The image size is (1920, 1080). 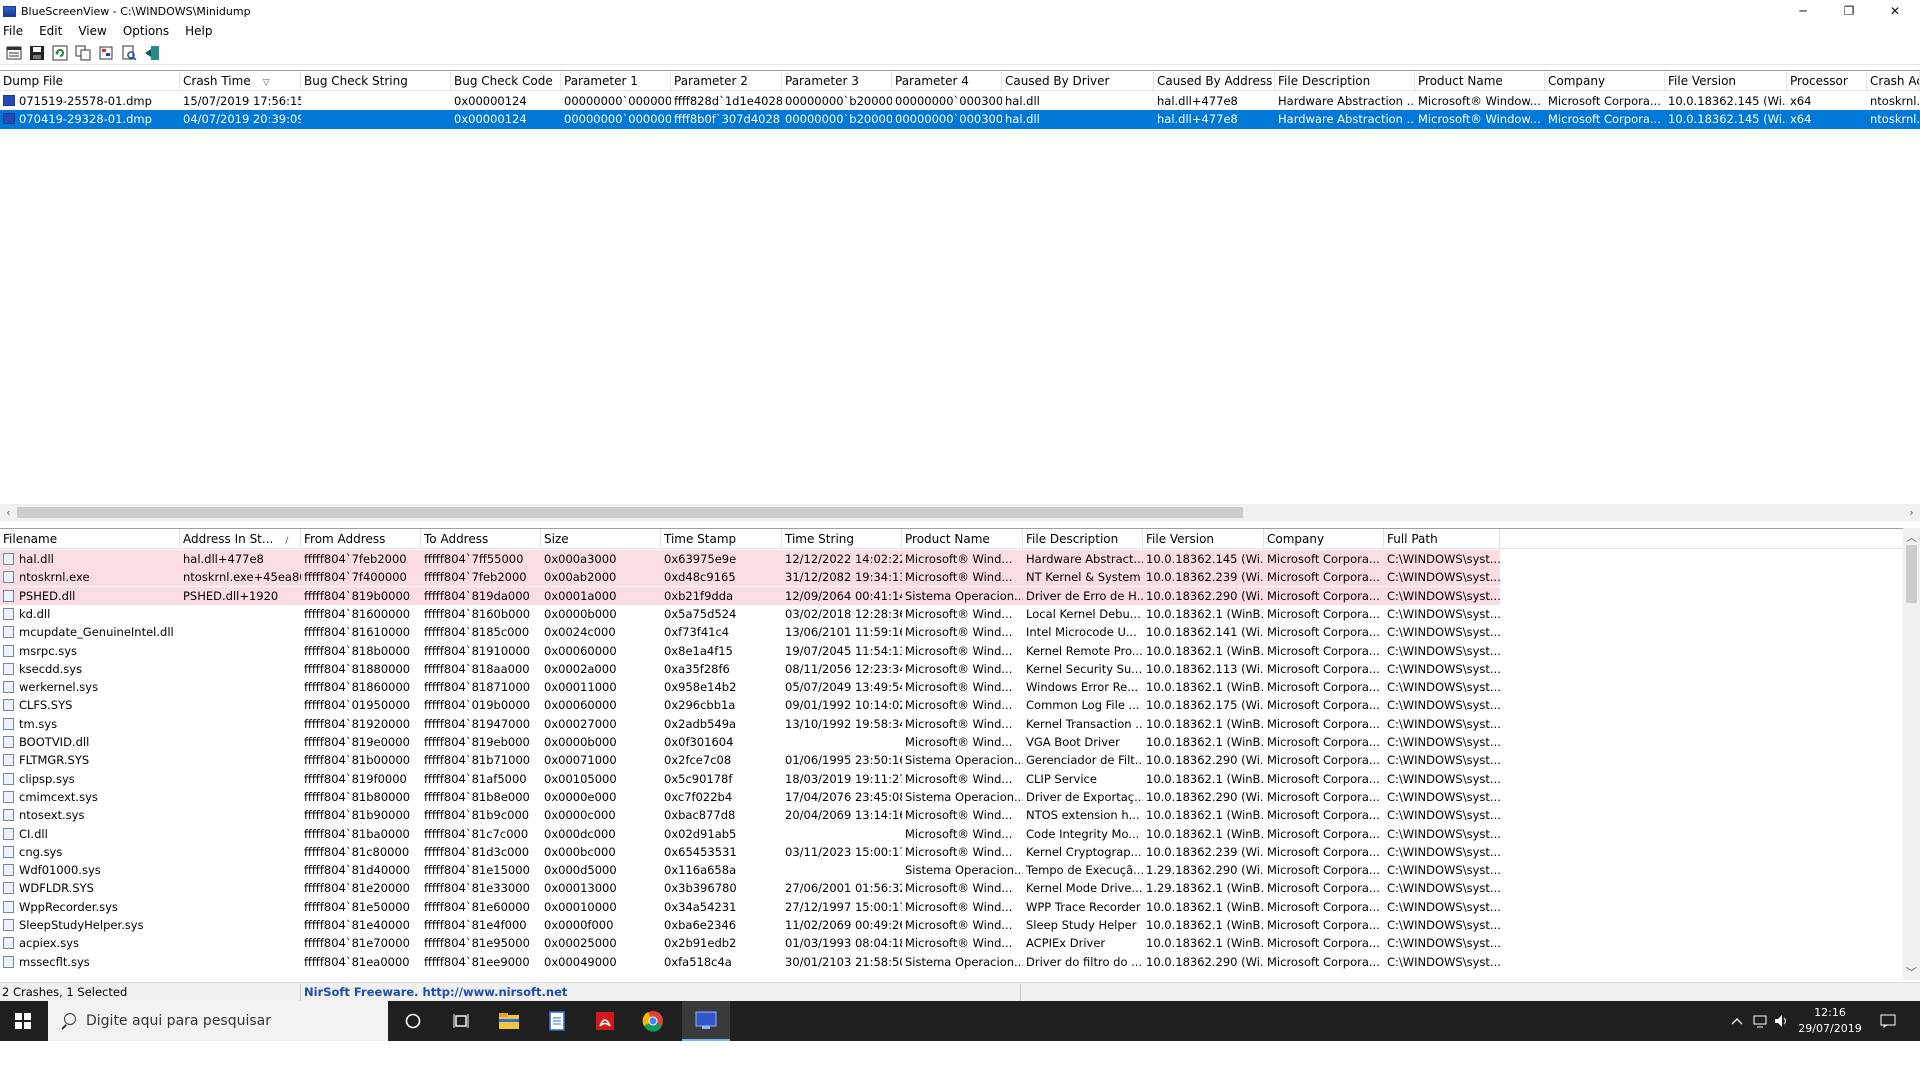 What do you see at coordinates (1214, 81) in the screenshot?
I see `column-header: Caused By Address` at bounding box center [1214, 81].